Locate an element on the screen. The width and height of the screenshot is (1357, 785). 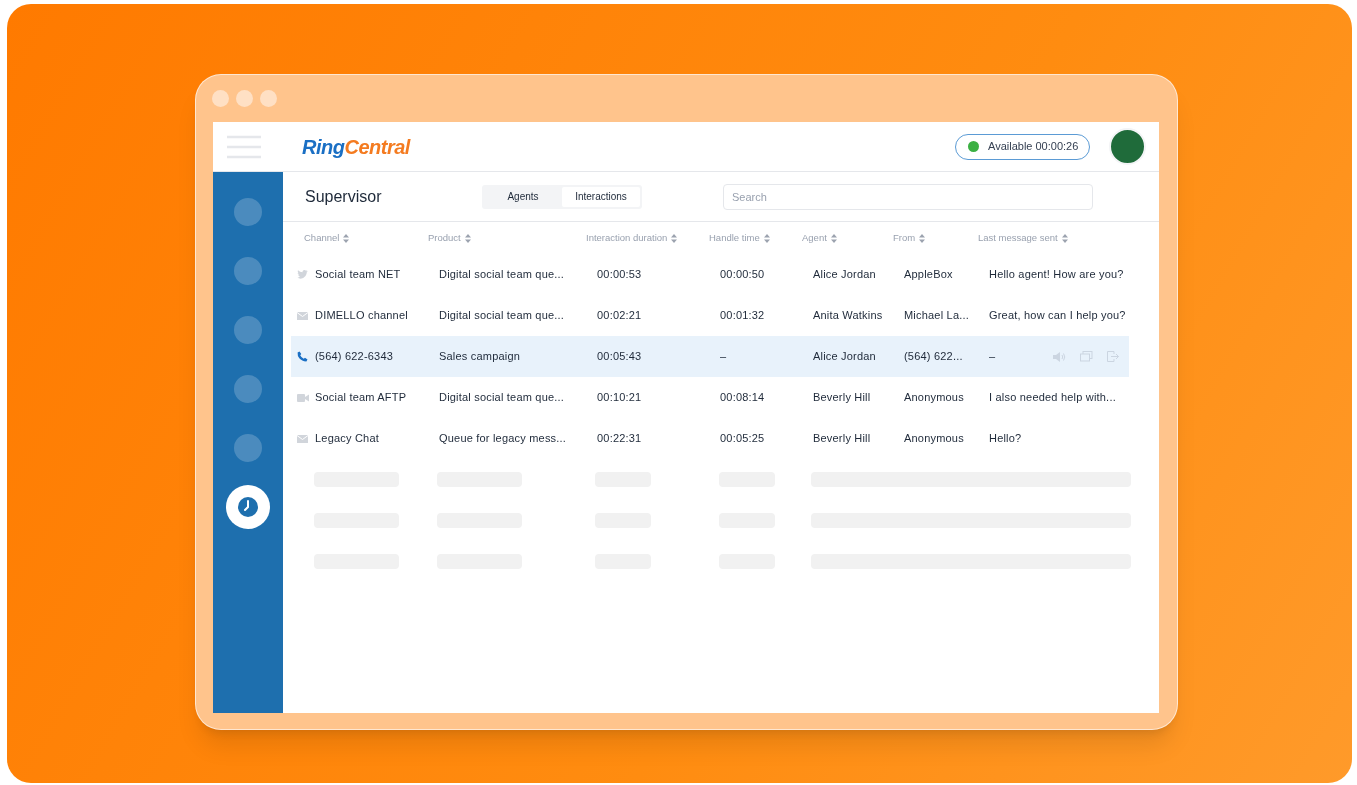
menu-icon is located at coordinates (244, 146).